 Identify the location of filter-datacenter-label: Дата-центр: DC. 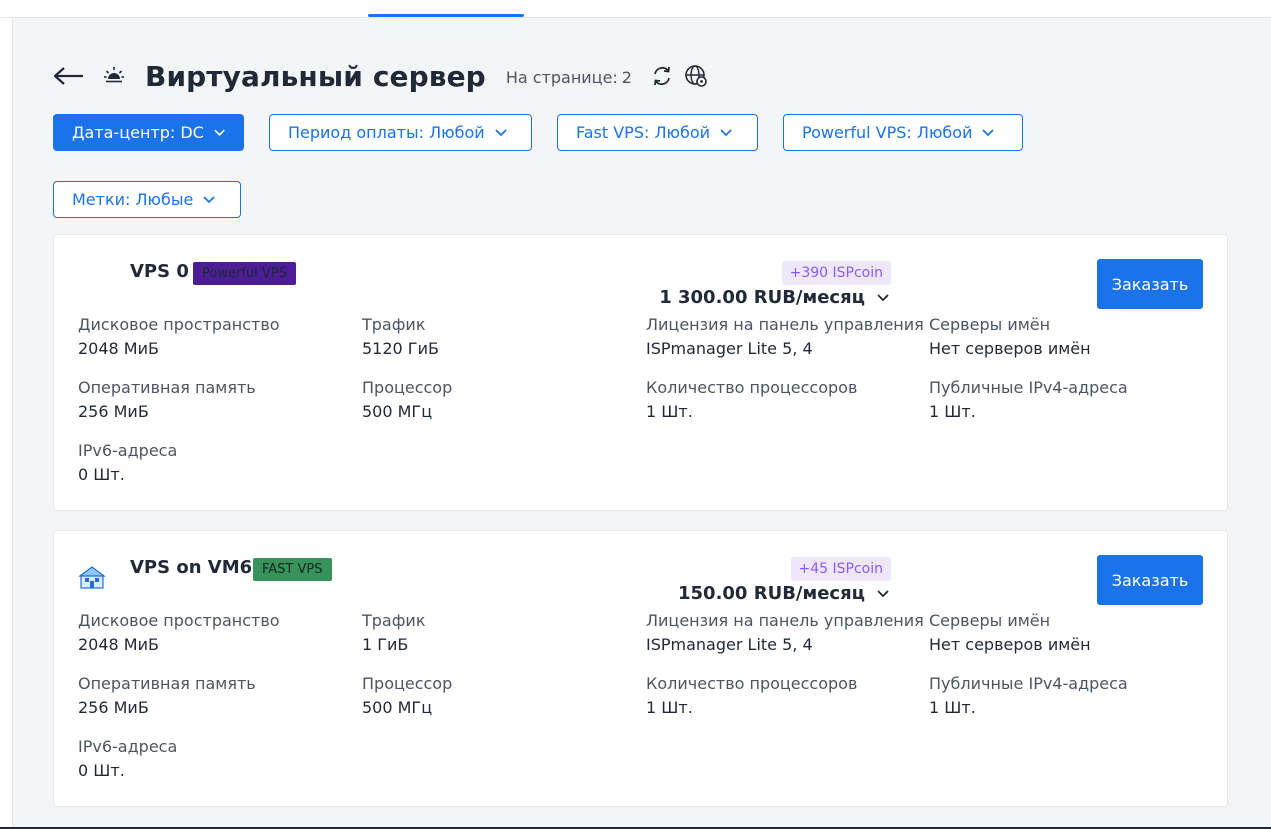
(138, 132).